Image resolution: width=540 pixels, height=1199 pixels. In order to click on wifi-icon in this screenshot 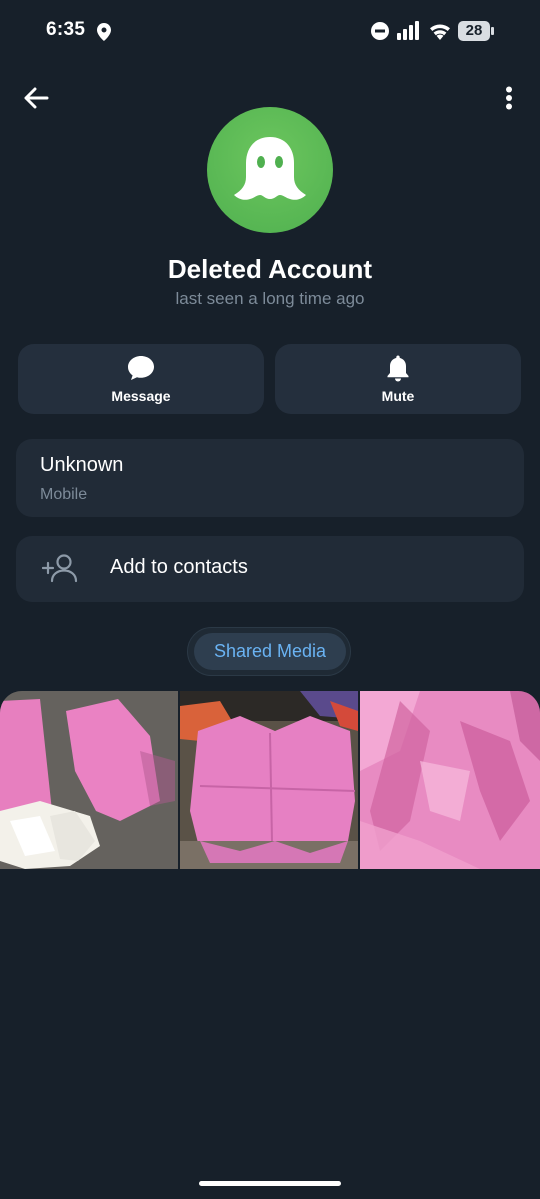, I will do `click(440, 32)`.